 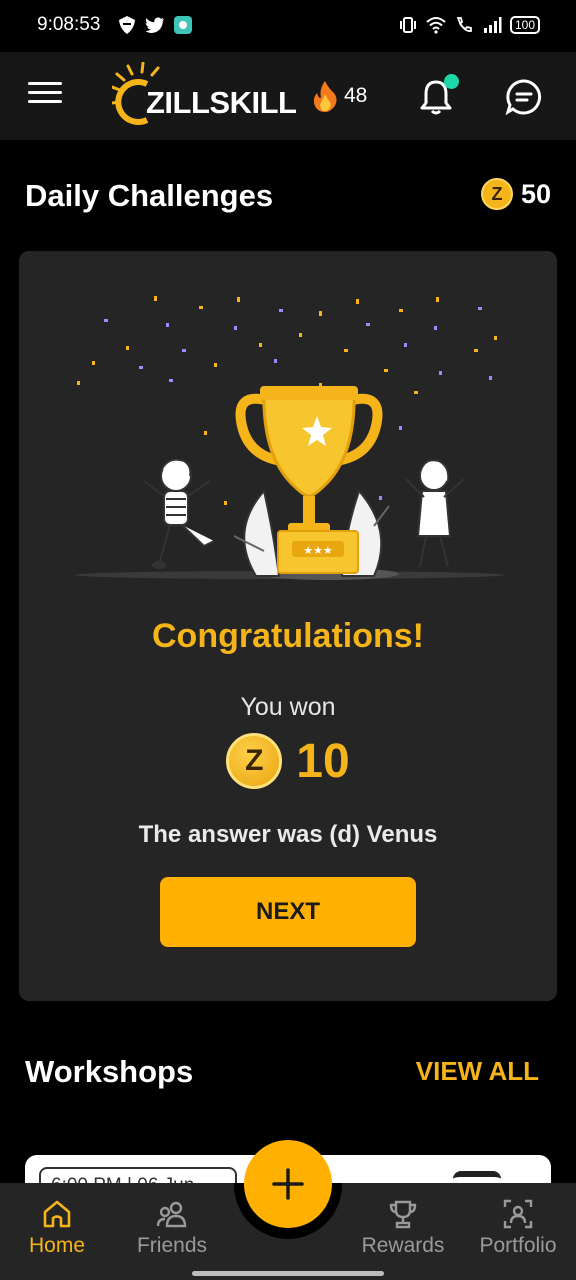 I want to click on nav-item-portfolio: Portfolio, so click(x=518, y=1228).